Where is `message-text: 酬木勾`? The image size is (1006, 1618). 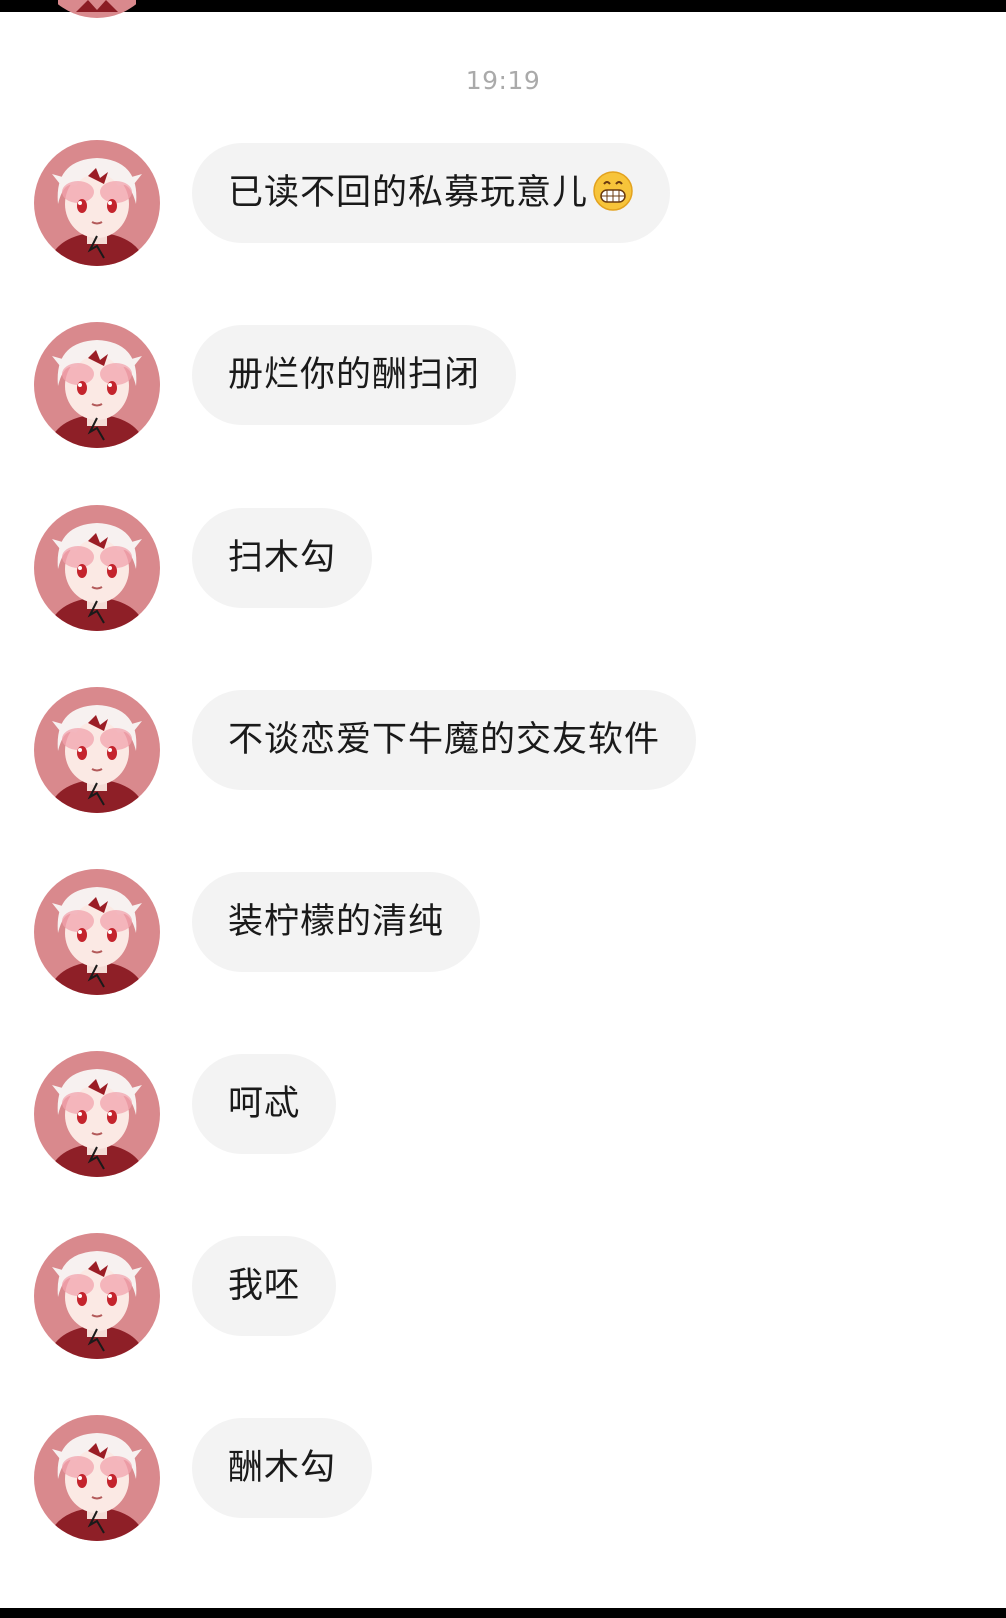 message-text: 酬木勾 is located at coordinates (282, 1468).